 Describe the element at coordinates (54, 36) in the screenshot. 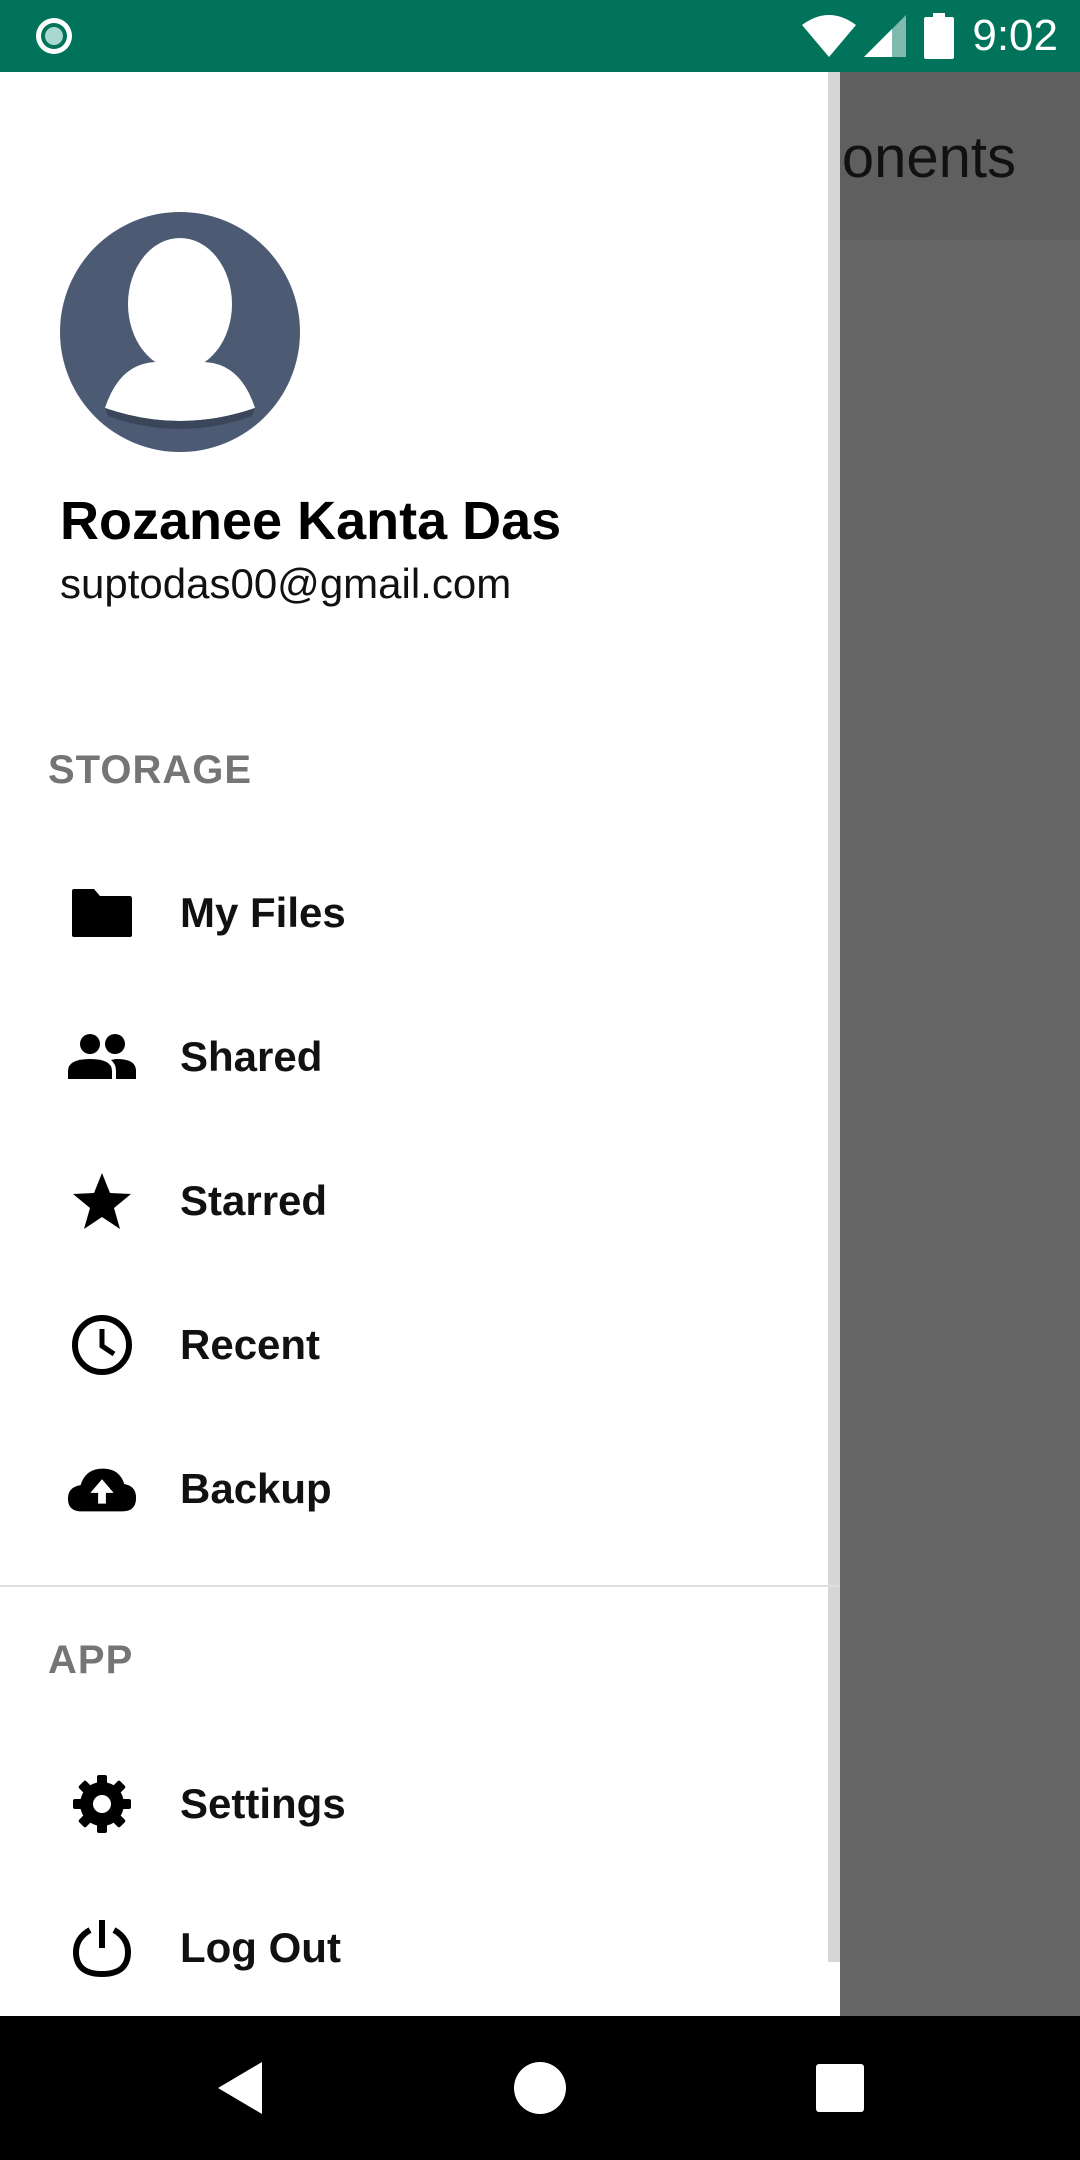

I see `notification-icon` at that location.